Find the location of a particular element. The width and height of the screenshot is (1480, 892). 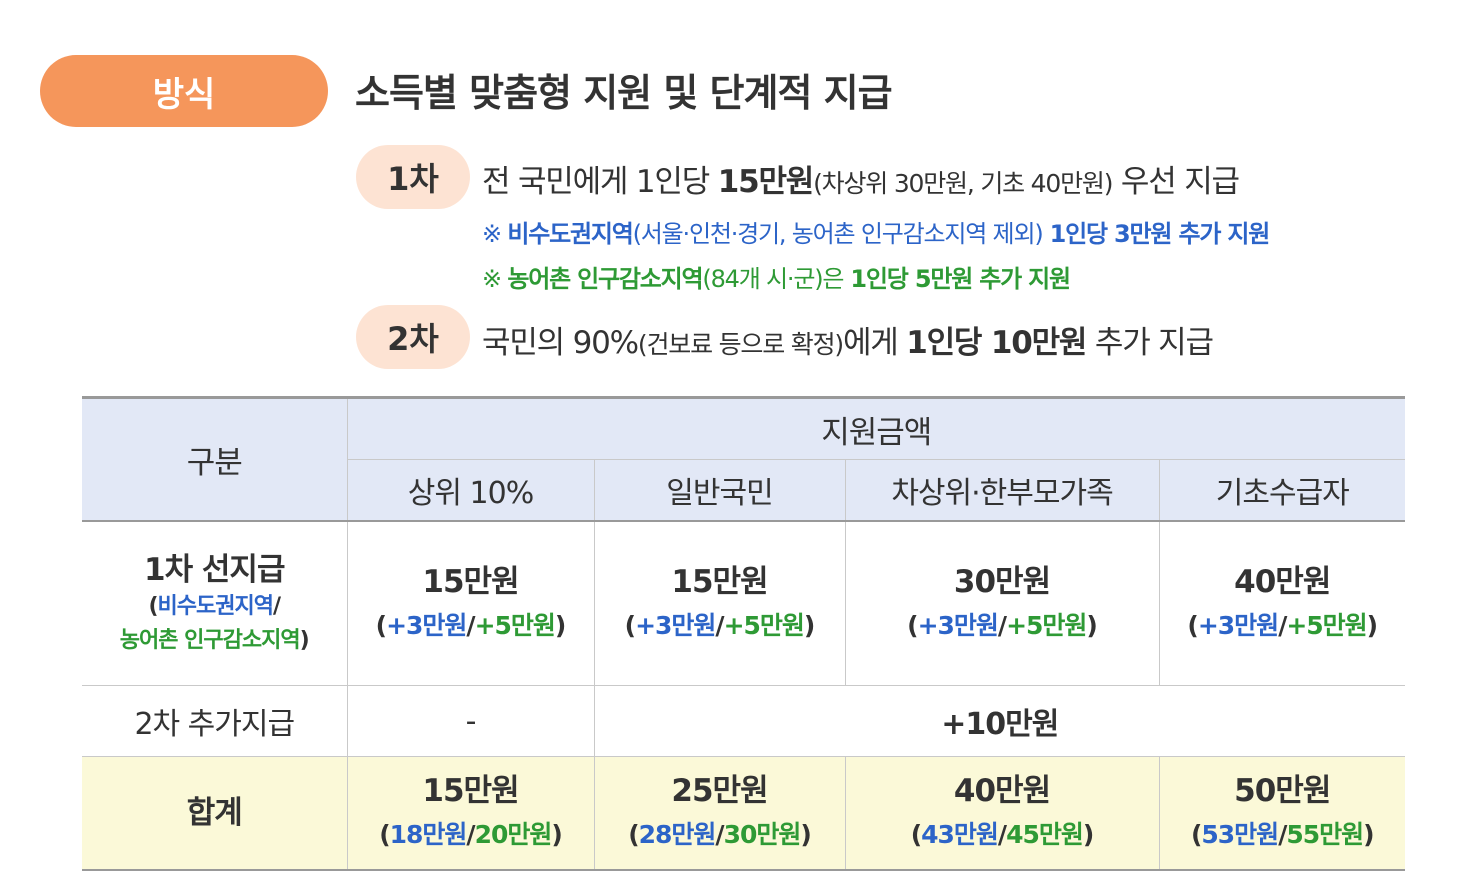

row3-c1-main: 25만원 is located at coordinates (719, 791).